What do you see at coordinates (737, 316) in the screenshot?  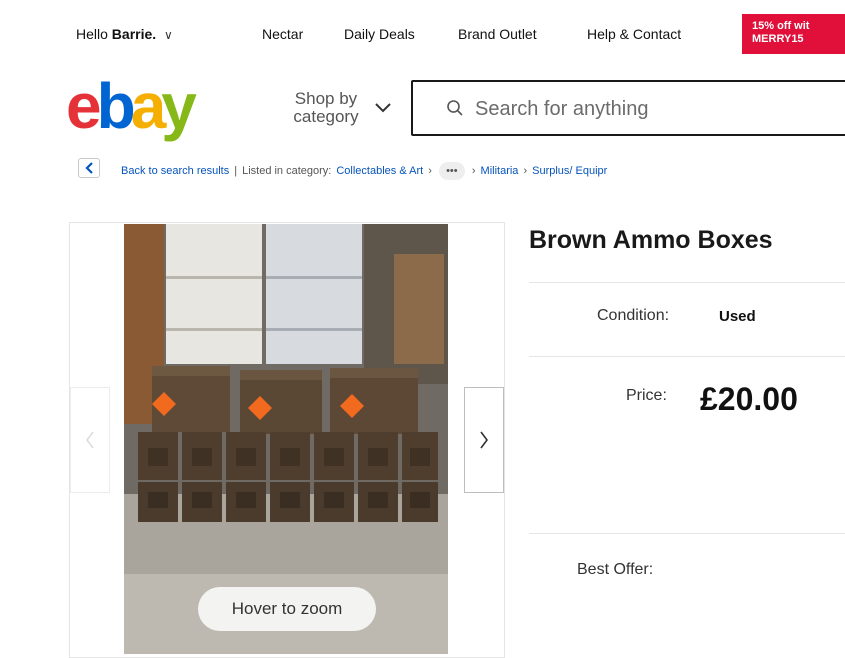 I see `condition-value: Used` at bounding box center [737, 316].